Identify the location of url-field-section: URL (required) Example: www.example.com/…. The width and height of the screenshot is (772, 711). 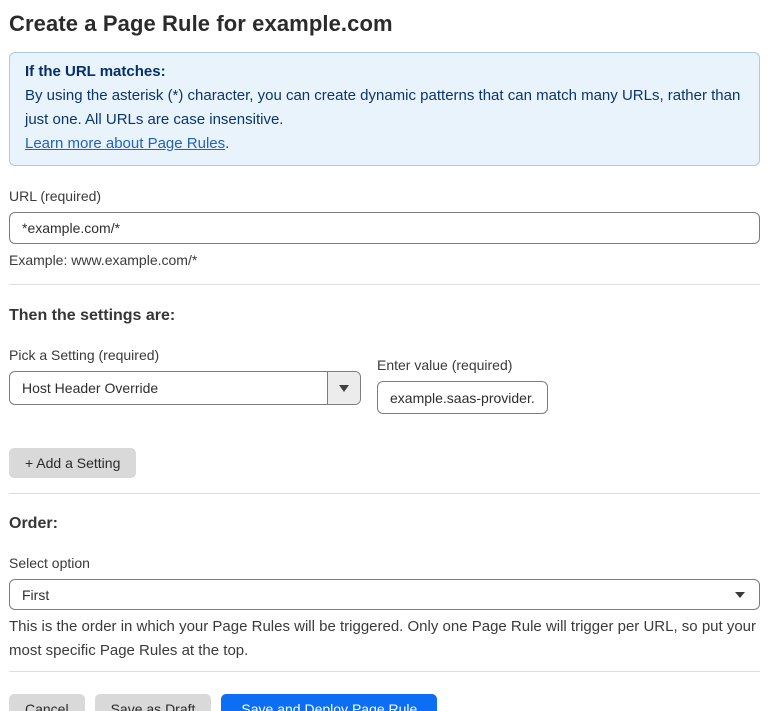
(384, 228).